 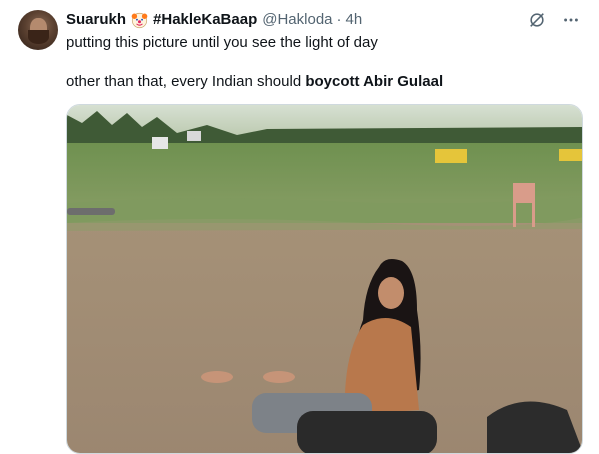 I want to click on tweet-actions-top, so click(x=554, y=20).